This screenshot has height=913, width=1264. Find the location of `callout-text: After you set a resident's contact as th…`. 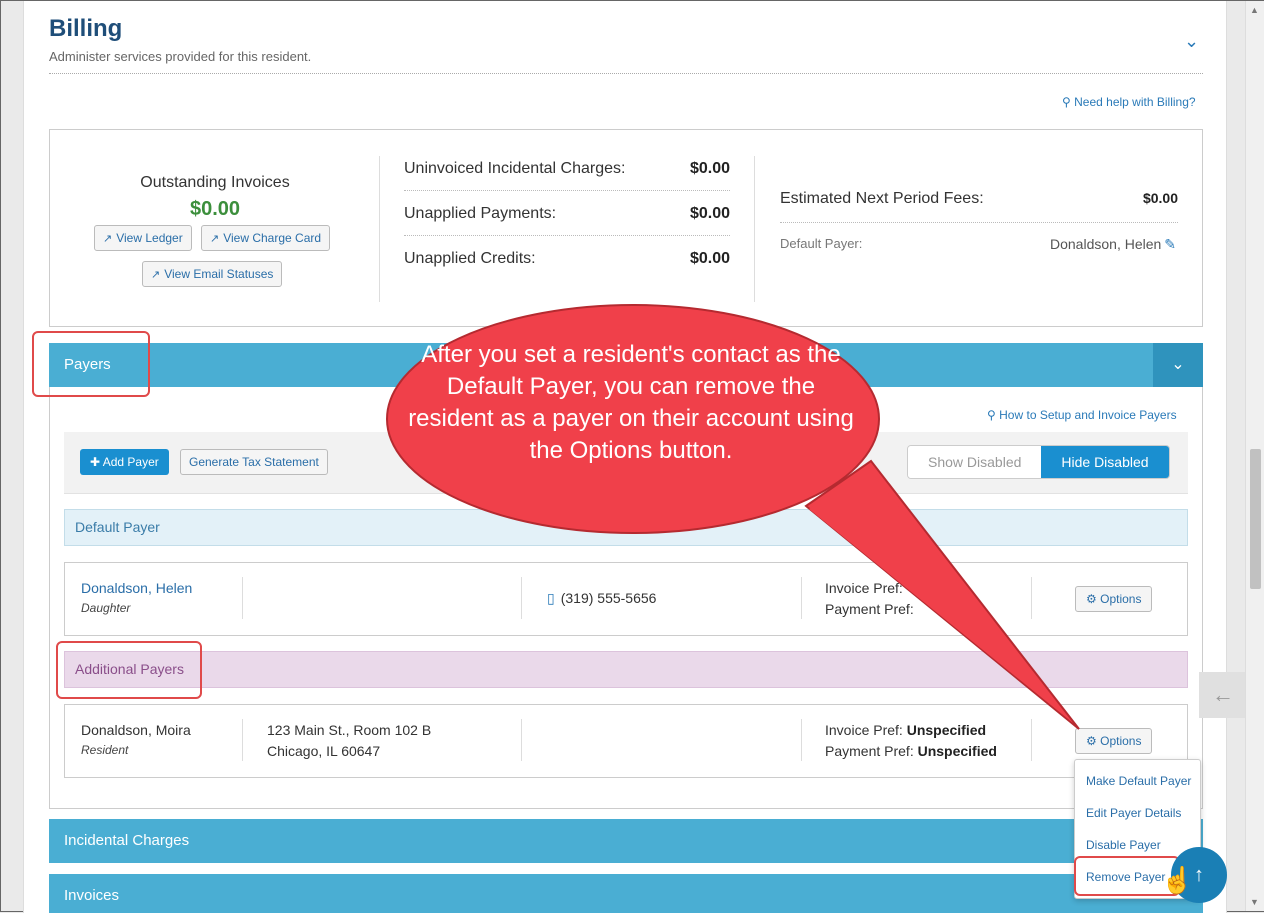

callout-text: After you set a resident's contact as th… is located at coordinates (631, 402).